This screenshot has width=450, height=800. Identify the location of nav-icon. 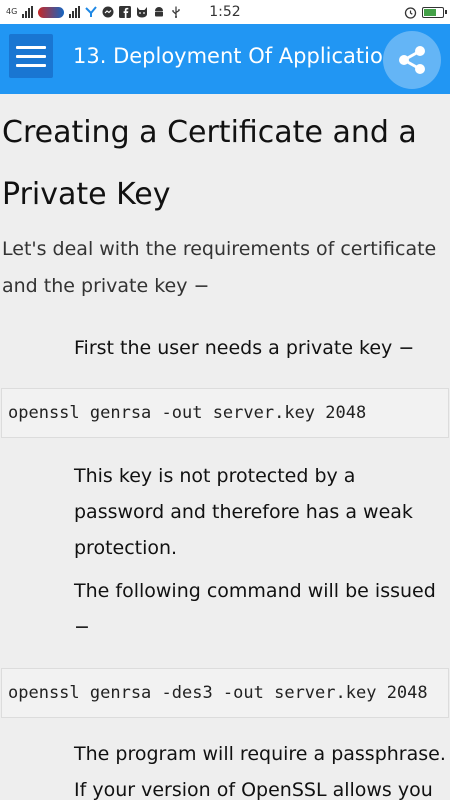
(91, 12).